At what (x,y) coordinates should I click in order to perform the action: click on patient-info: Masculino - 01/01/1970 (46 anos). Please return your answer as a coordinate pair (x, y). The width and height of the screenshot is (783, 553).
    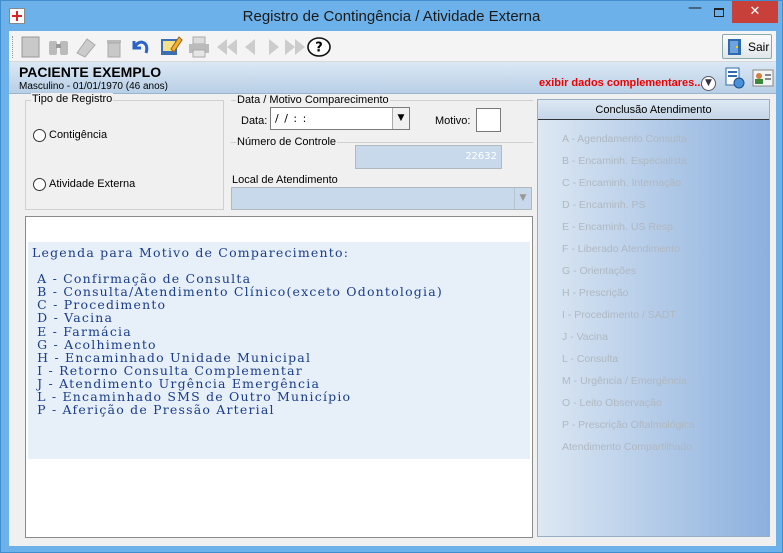
    Looking at the image, I should click on (93, 86).